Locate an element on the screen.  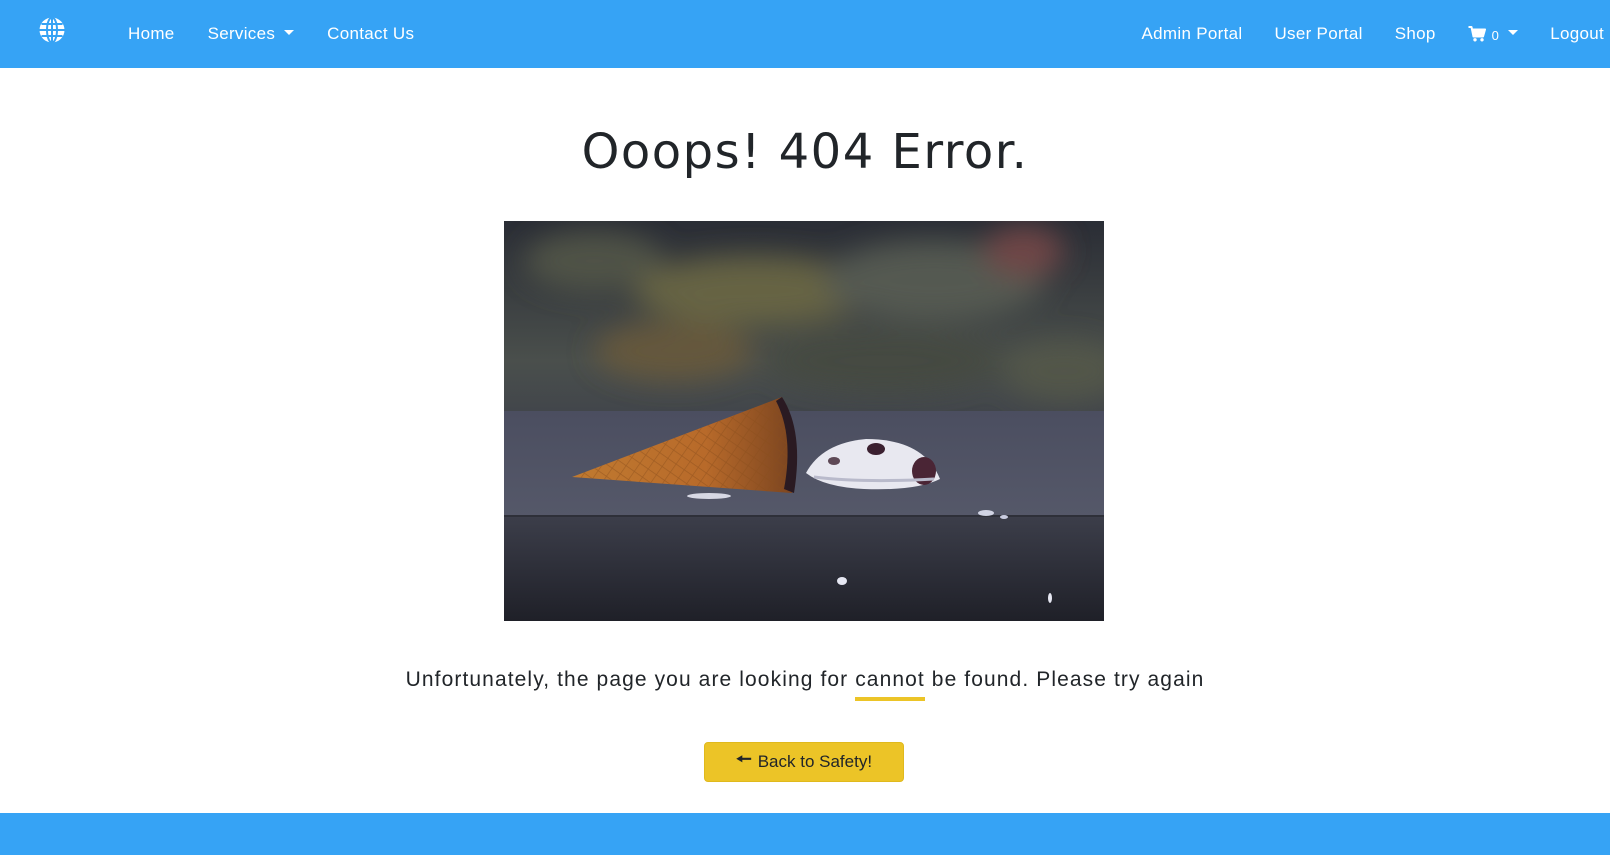
nav-home-label: Home is located at coordinates (151, 33).